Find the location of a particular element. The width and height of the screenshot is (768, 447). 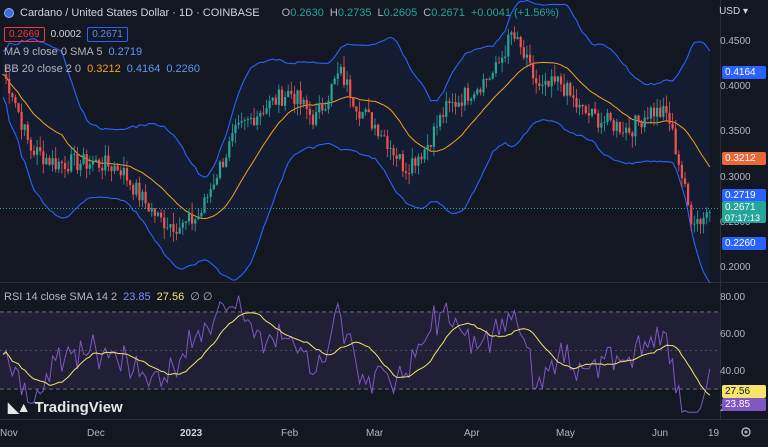

currency-selector: USD ▾ is located at coordinates (733, 11).